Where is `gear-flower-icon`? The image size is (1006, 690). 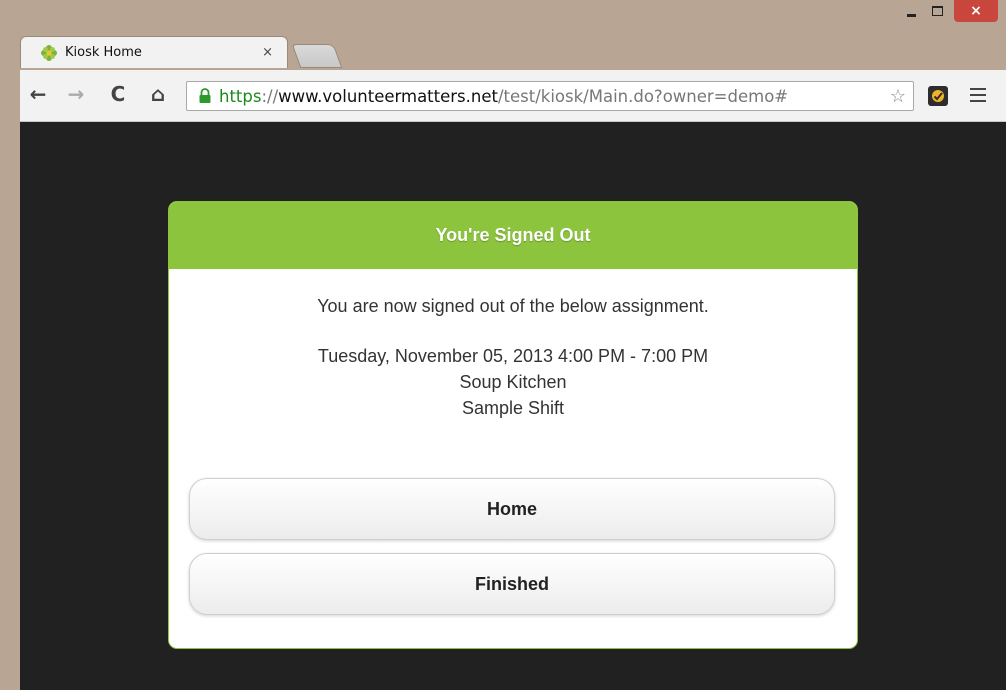 gear-flower-icon is located at coordinates (49, 53).